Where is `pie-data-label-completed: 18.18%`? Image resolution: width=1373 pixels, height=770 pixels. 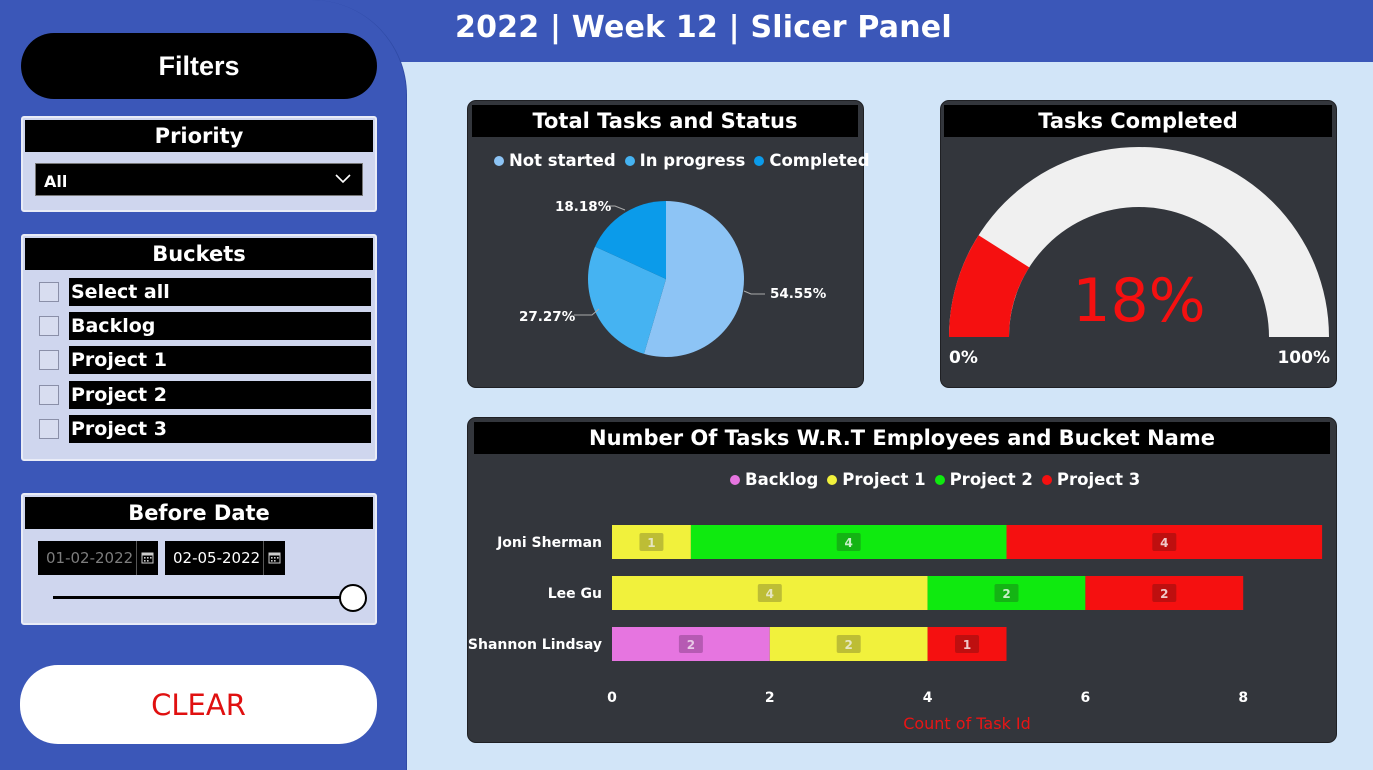
pie-data-label-completed: 18.18% is located at coordinates (583, 207).